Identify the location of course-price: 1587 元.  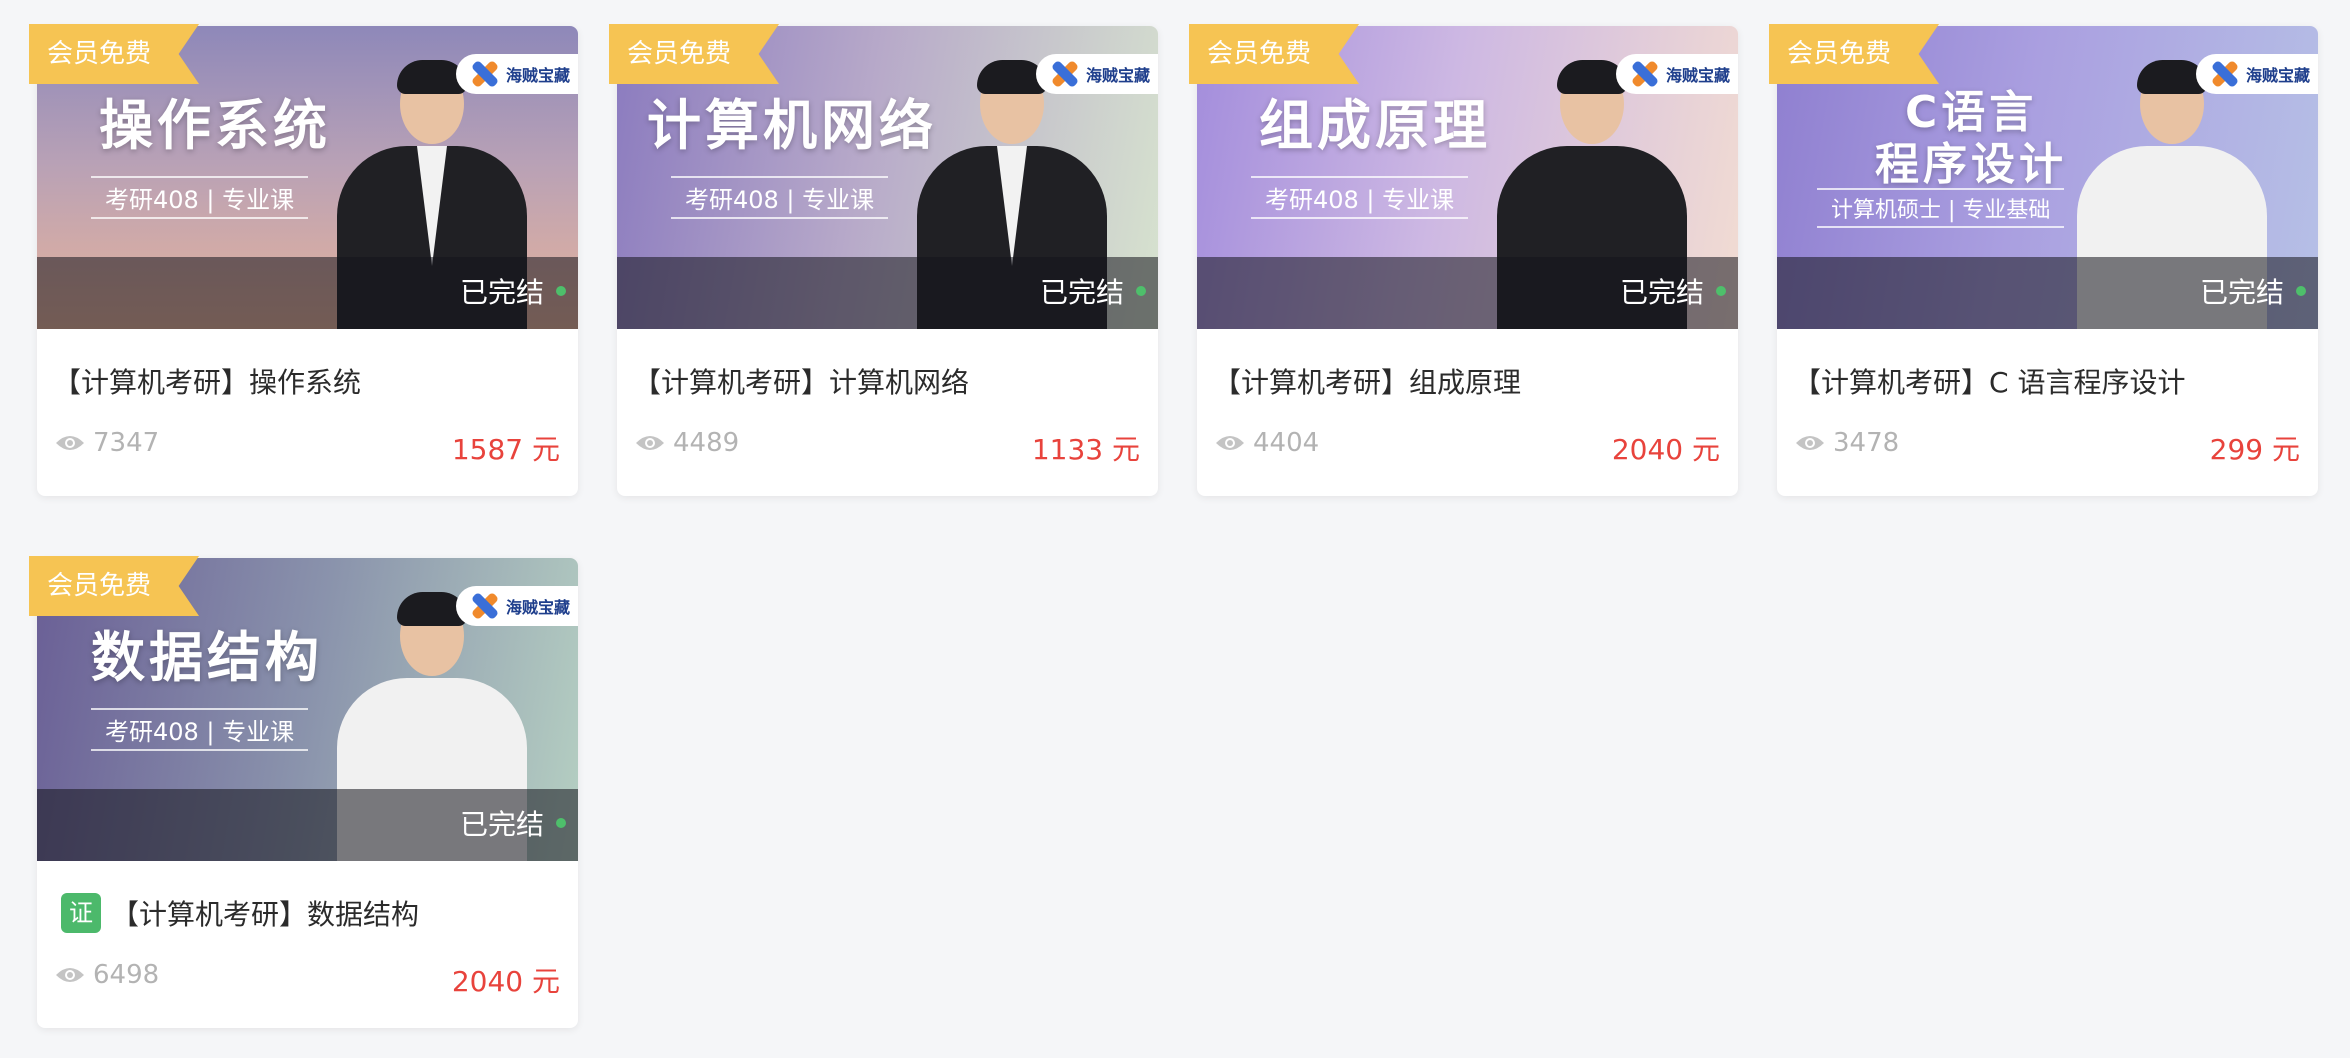
(505, 449).